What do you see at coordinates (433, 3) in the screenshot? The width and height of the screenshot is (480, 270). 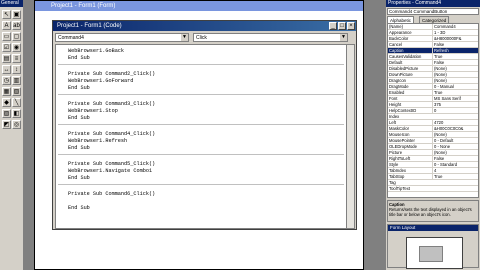 I see `properties-title: Properties - Command4` at bounding box center [433, 3].